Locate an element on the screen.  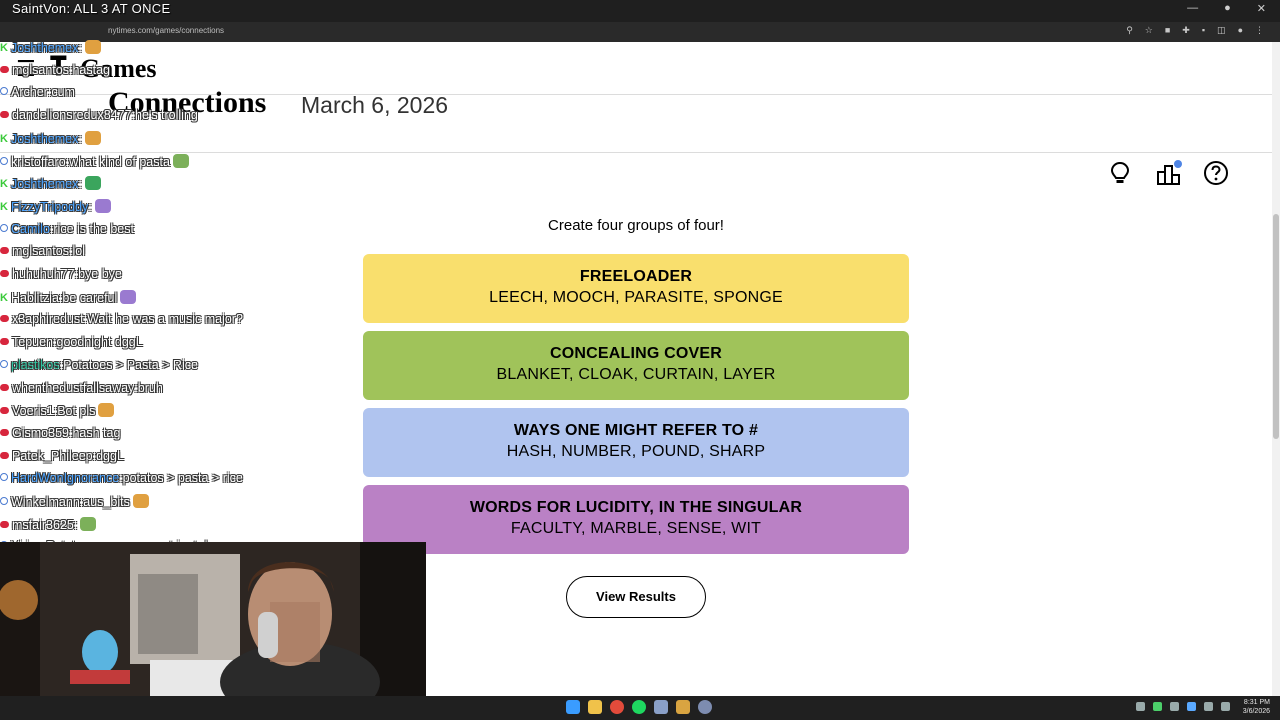
settings-gear-icon is located at coordinates (705, 707).